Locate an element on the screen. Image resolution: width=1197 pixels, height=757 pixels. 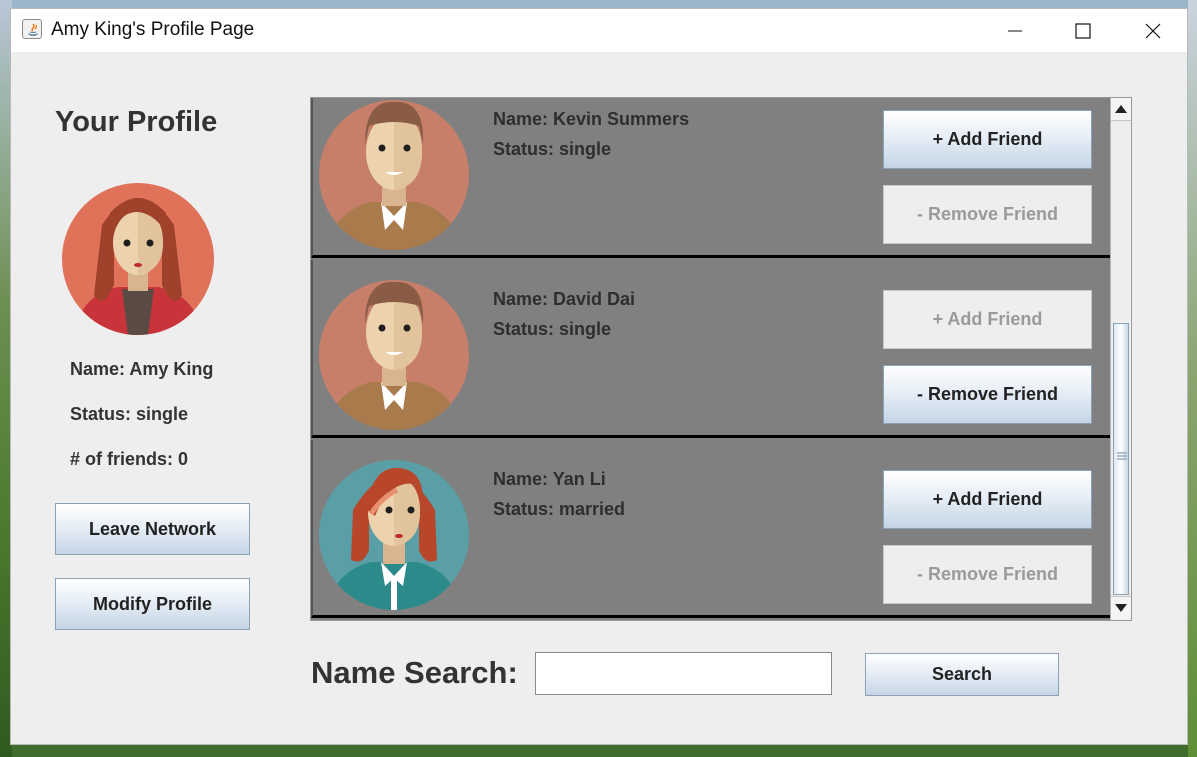
maximize-icon is located at coordinates (1083, 31).